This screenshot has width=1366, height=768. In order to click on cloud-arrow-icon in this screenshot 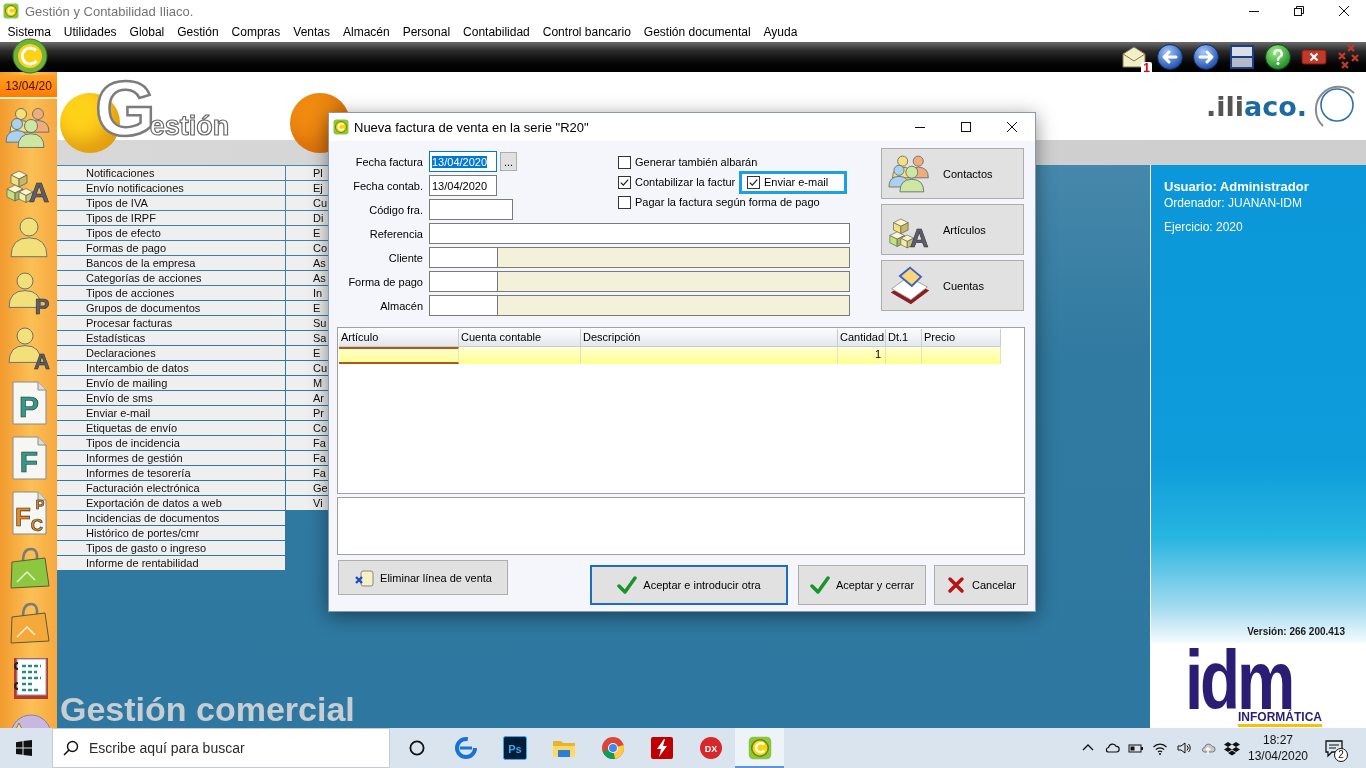, I will do `click(1208, 748)`.